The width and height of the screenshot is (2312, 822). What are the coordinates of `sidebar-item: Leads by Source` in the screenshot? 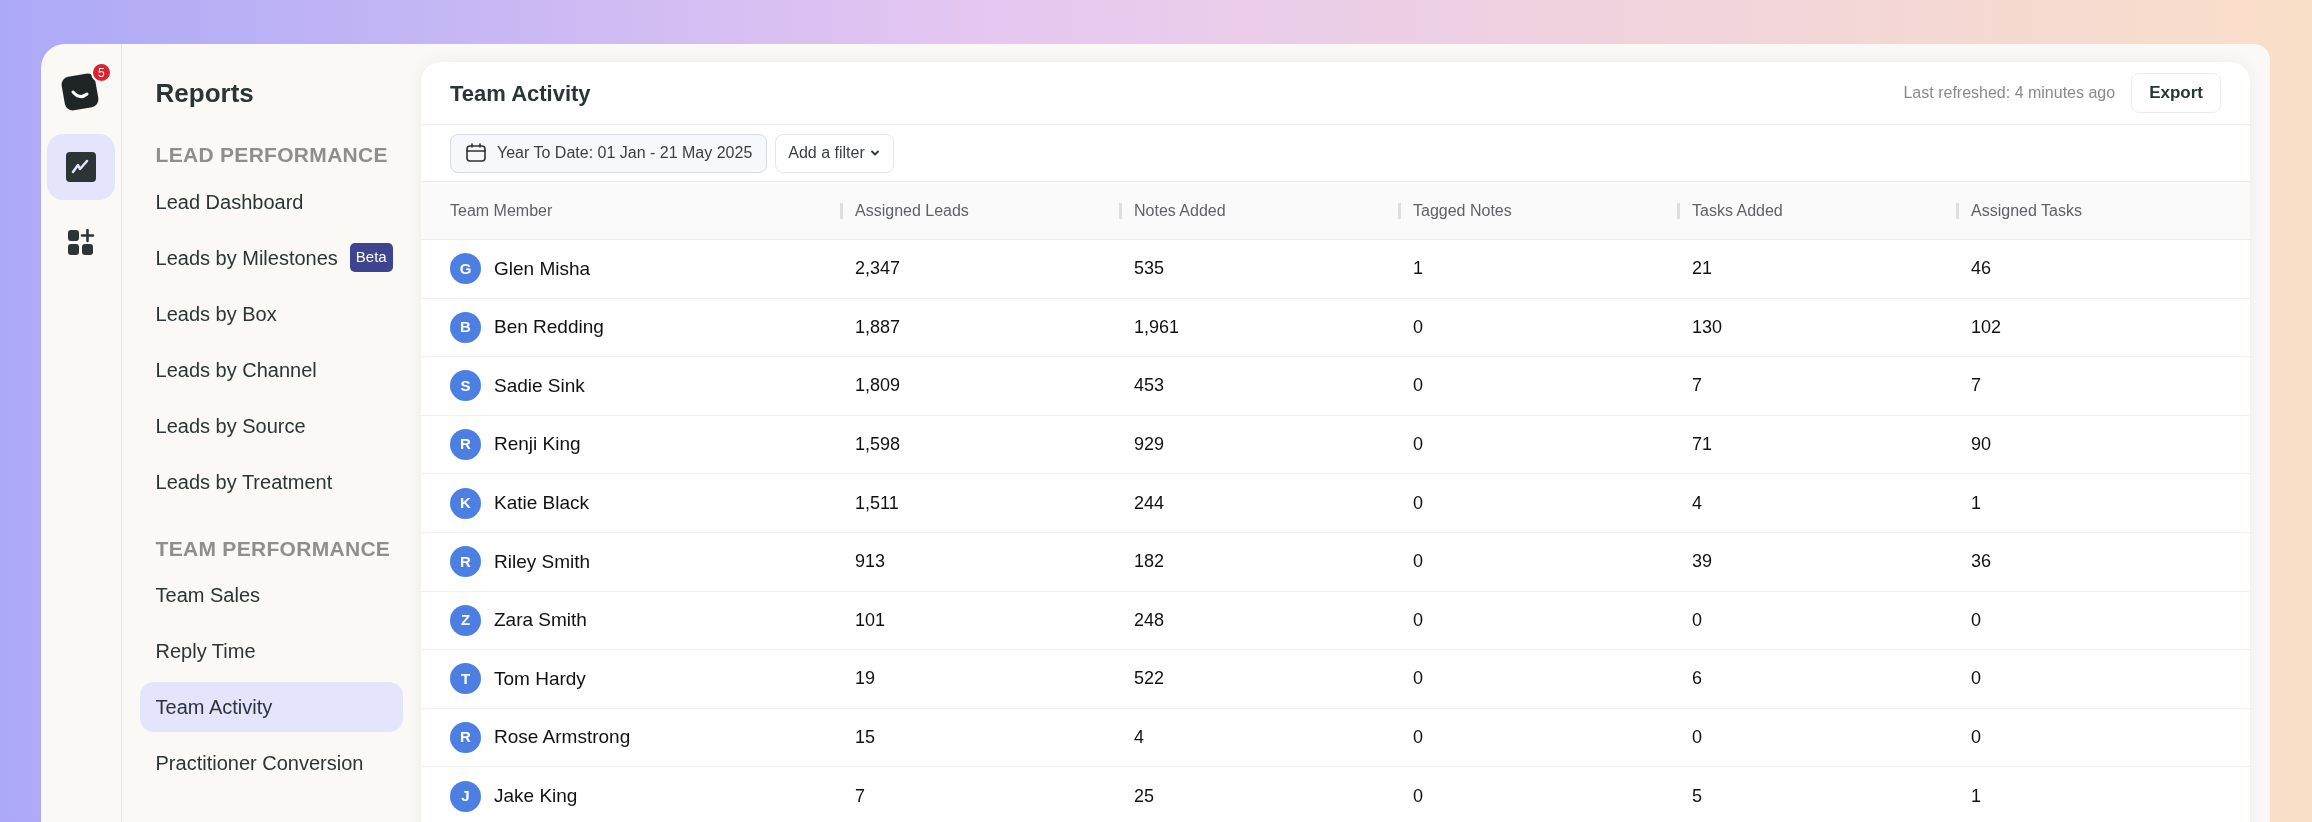 It's located at (271, 425).